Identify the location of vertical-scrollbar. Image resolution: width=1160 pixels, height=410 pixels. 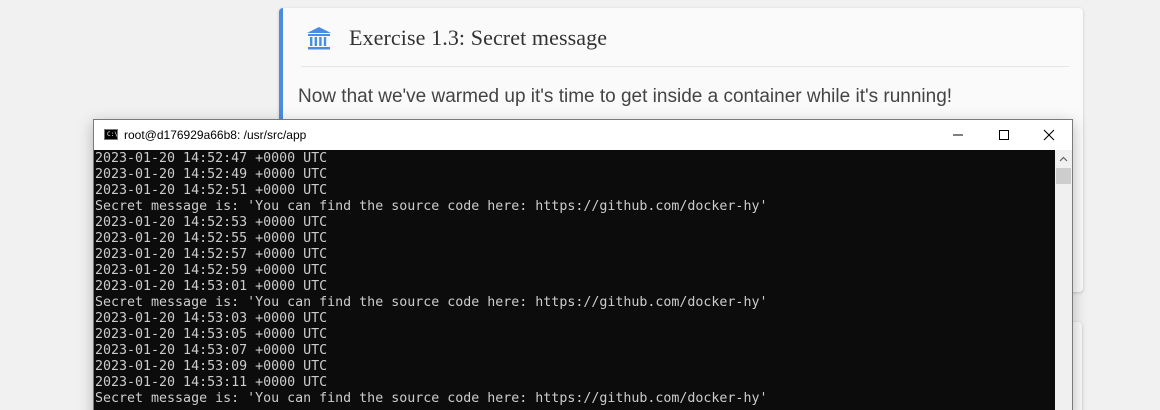
(1063, 280).